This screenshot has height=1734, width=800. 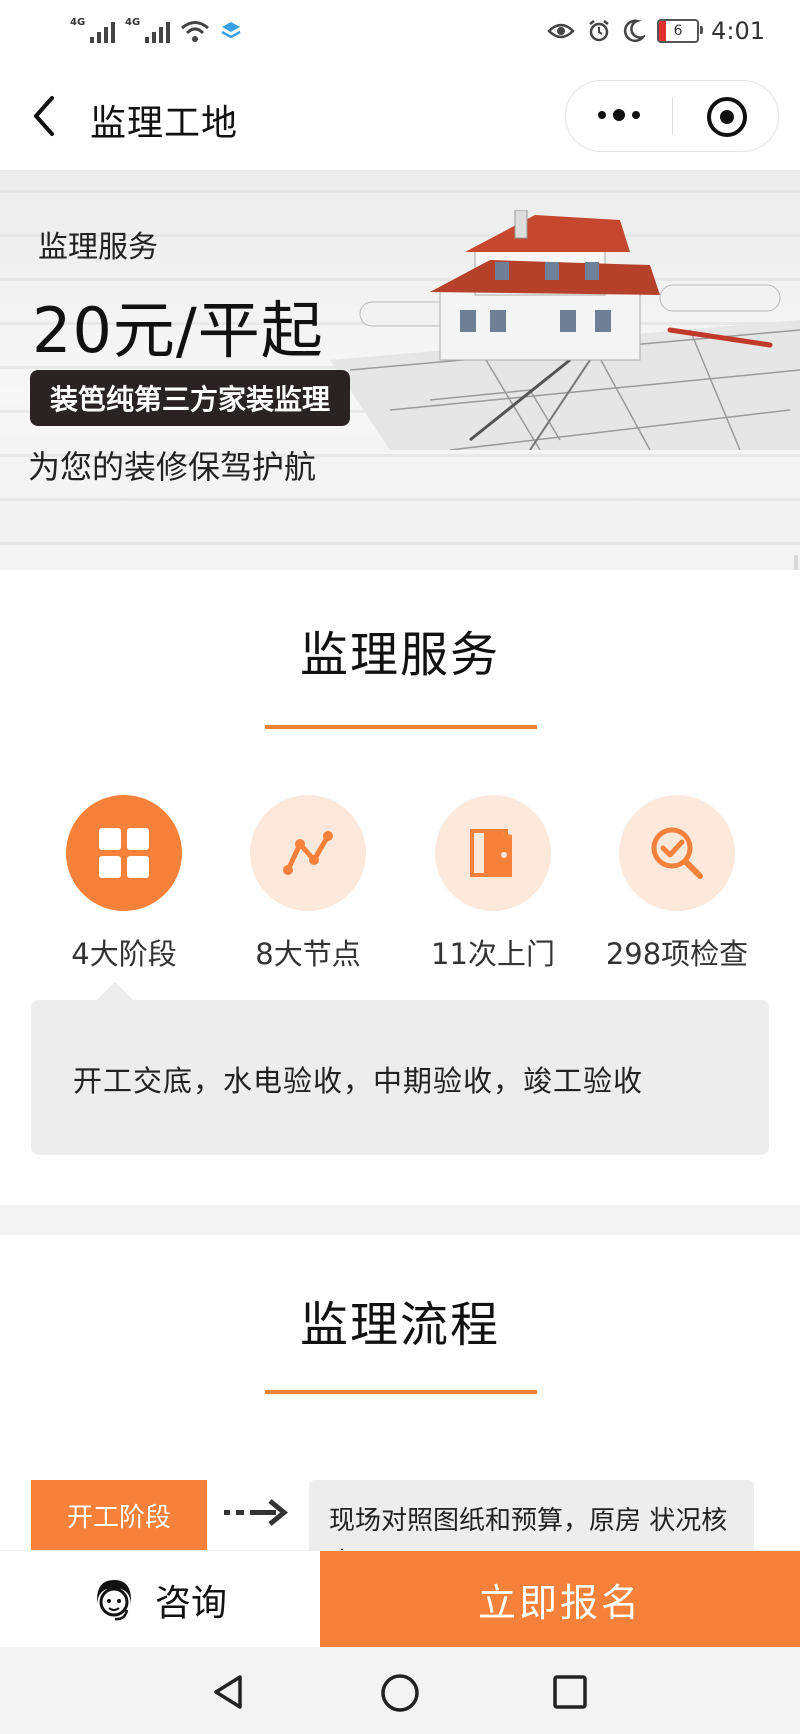 I want to click on dashed-arrow-icon, so click(x=256, y=1512).